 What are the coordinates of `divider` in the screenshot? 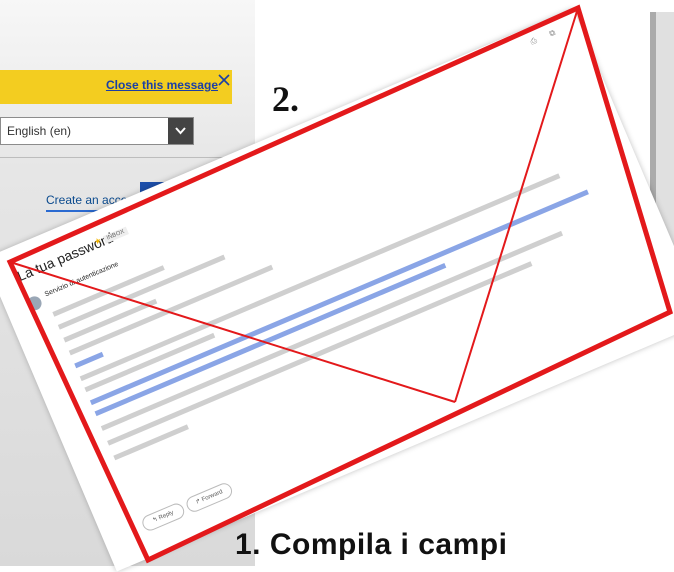 It's located at (120, 157).